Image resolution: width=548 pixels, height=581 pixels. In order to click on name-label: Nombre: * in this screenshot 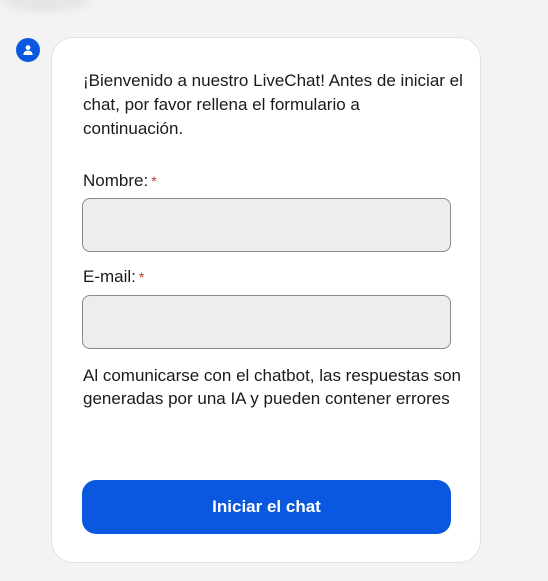, I will do `click(120, 181)`.